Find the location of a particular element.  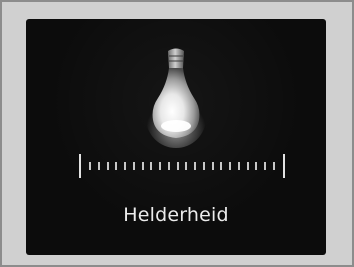

brightness-slider is located at coordinates (182, 166).